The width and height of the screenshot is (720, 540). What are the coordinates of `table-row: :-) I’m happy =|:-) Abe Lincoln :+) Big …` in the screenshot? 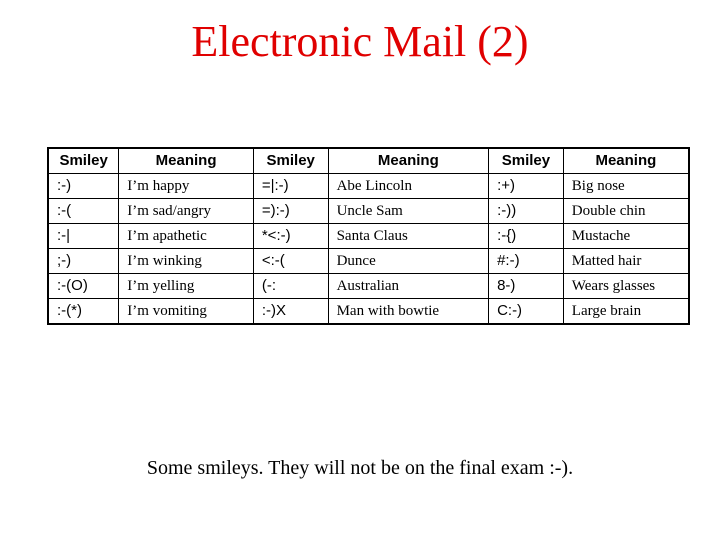 It's located at (368, 186).